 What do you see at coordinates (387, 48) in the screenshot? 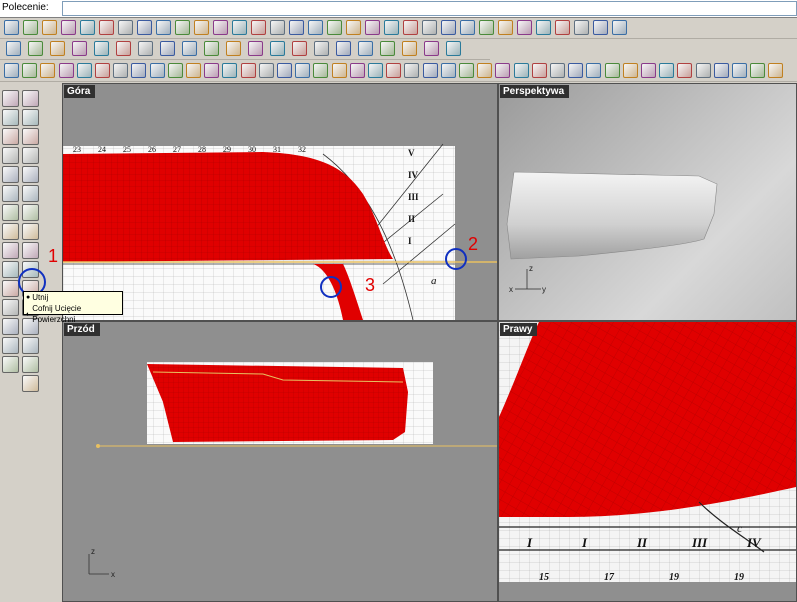
I see `block-icon` at bounding box center [387, 48].